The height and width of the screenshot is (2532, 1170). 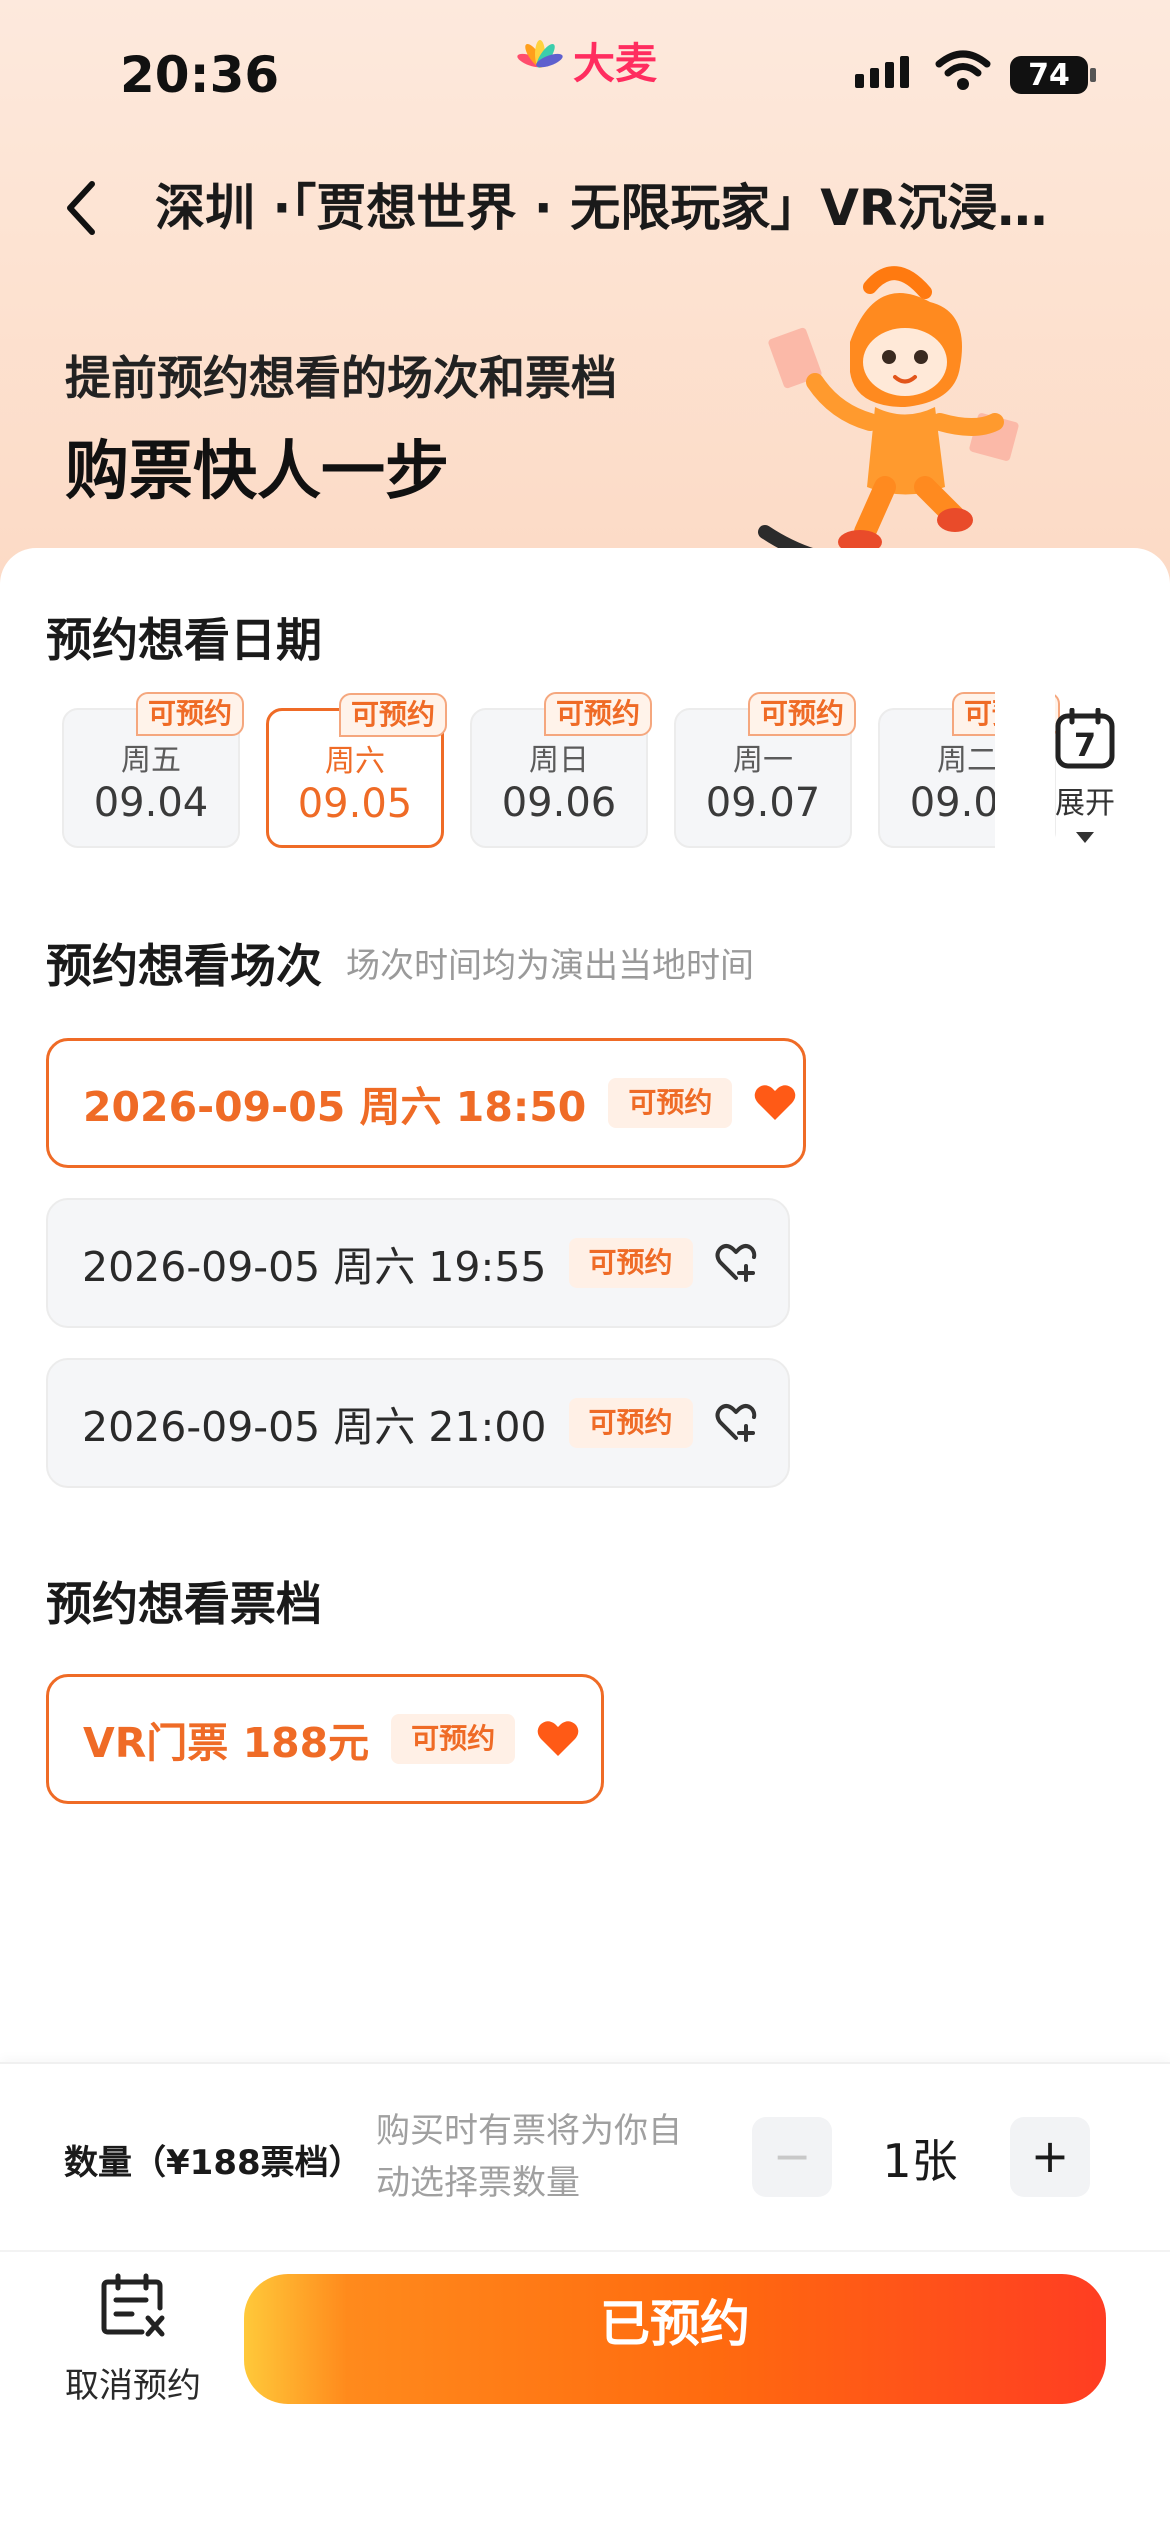 I want to click on reserved-button: 已预约, so click(x=675, y=2339).